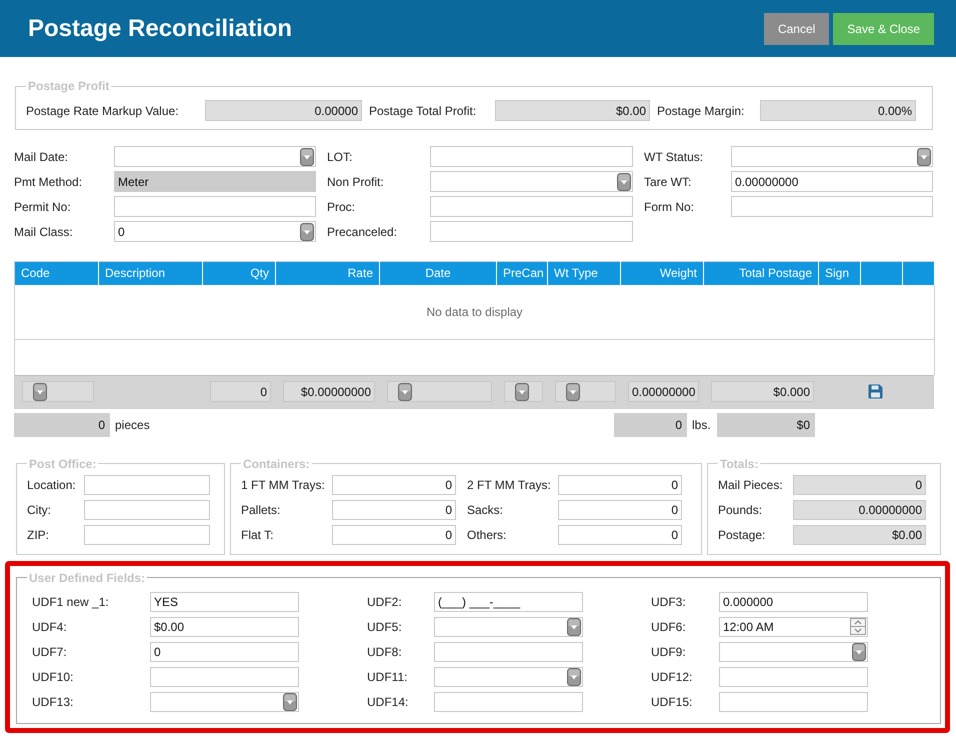  What do you see at coordinates (668, 627) in the screenshot?
I see `field-label: UDF6:` at bounding box center [668, 627].